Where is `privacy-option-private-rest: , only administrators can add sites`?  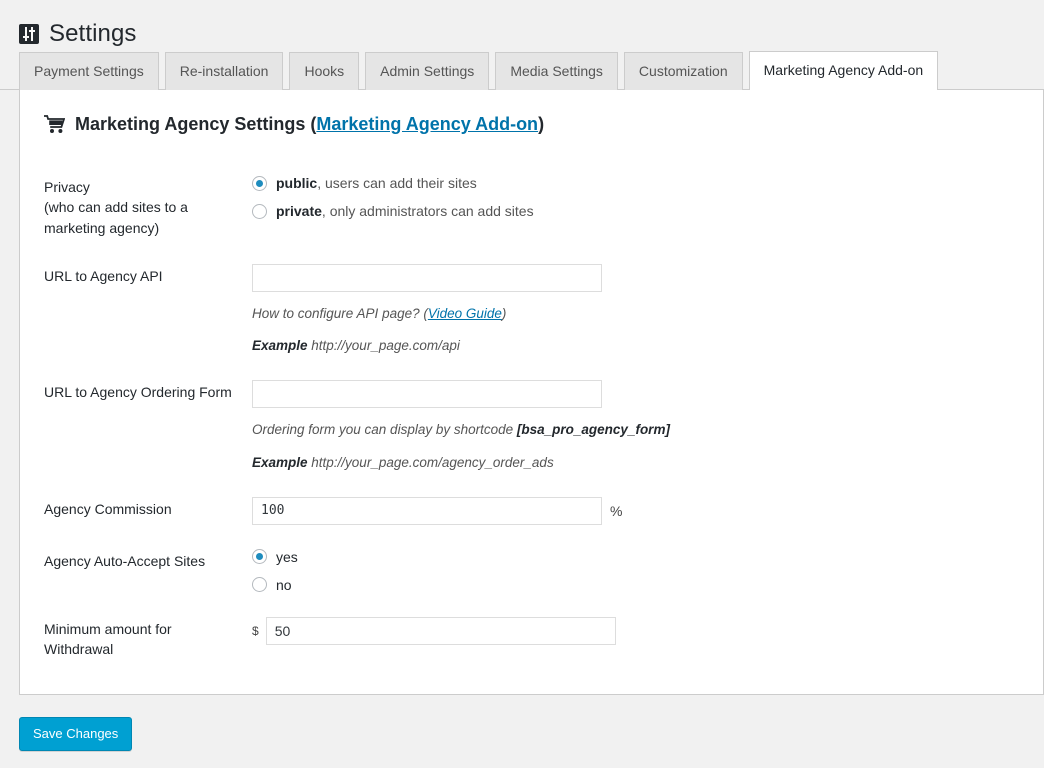 privacy-option-private-rest: , only administrators can add sites is located at coordinates (427, 211).